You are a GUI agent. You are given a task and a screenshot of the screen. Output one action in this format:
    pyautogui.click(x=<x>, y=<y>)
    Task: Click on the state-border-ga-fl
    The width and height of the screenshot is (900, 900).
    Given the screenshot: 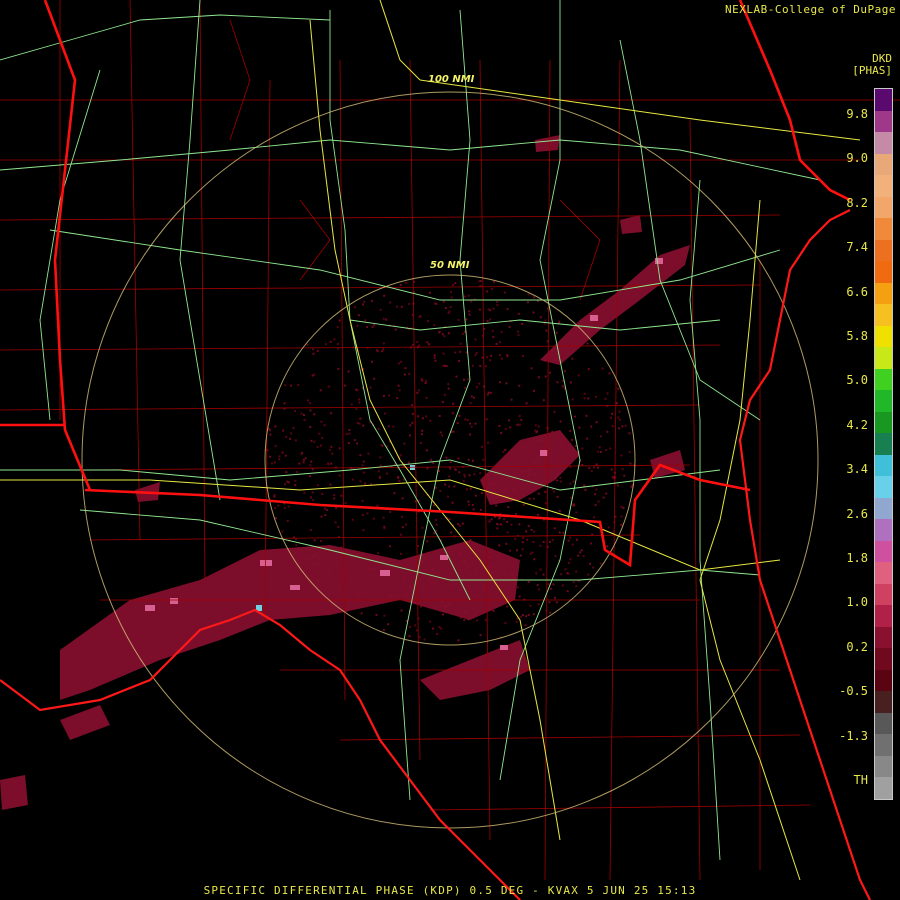 What is the action you would take?
    pyautogui.click(x=417, y=515)
    